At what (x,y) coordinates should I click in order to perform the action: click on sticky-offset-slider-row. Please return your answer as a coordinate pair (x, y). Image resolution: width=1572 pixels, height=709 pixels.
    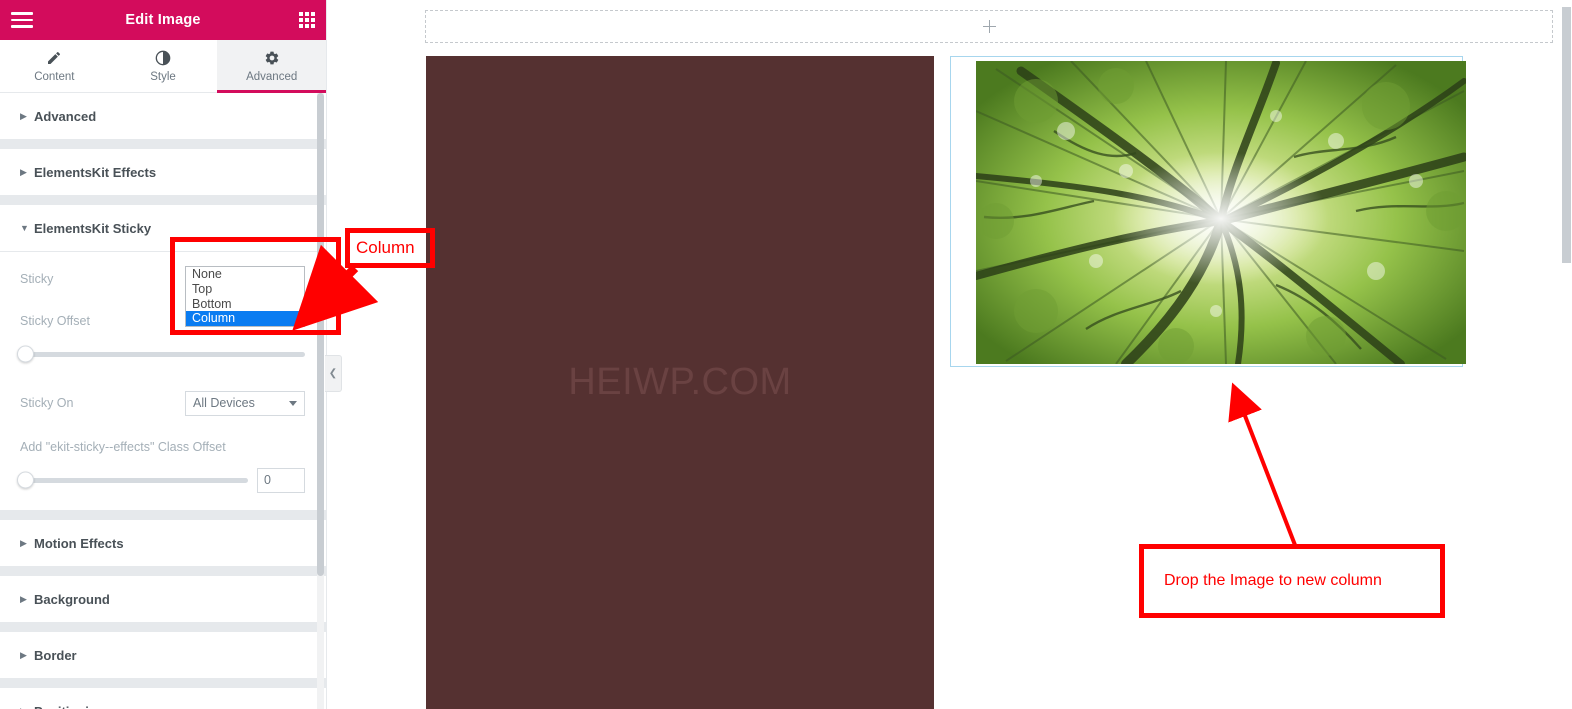
    Looking at the image, I should click on (163, 354).